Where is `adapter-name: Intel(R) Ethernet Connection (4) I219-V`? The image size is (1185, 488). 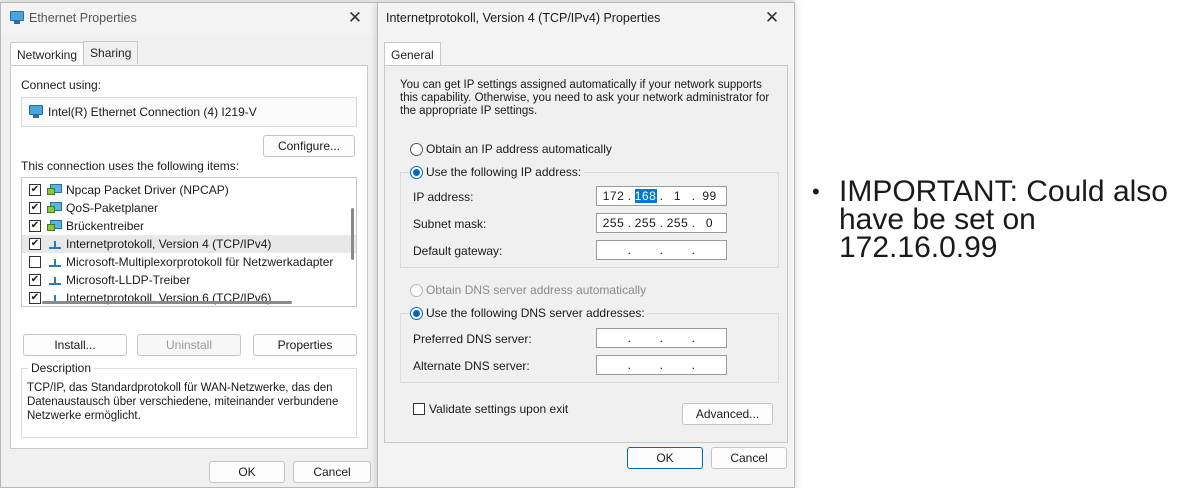
adapter-name: Intel(R) Ethernet Connection (4) I219-V is located at coordinates (152, 112).